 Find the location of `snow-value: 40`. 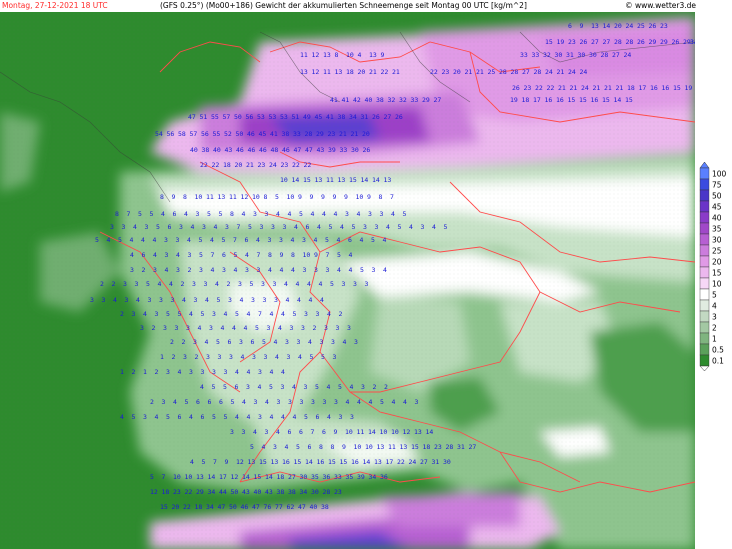

snow-value: 40 is located at coordinates (314, 507).